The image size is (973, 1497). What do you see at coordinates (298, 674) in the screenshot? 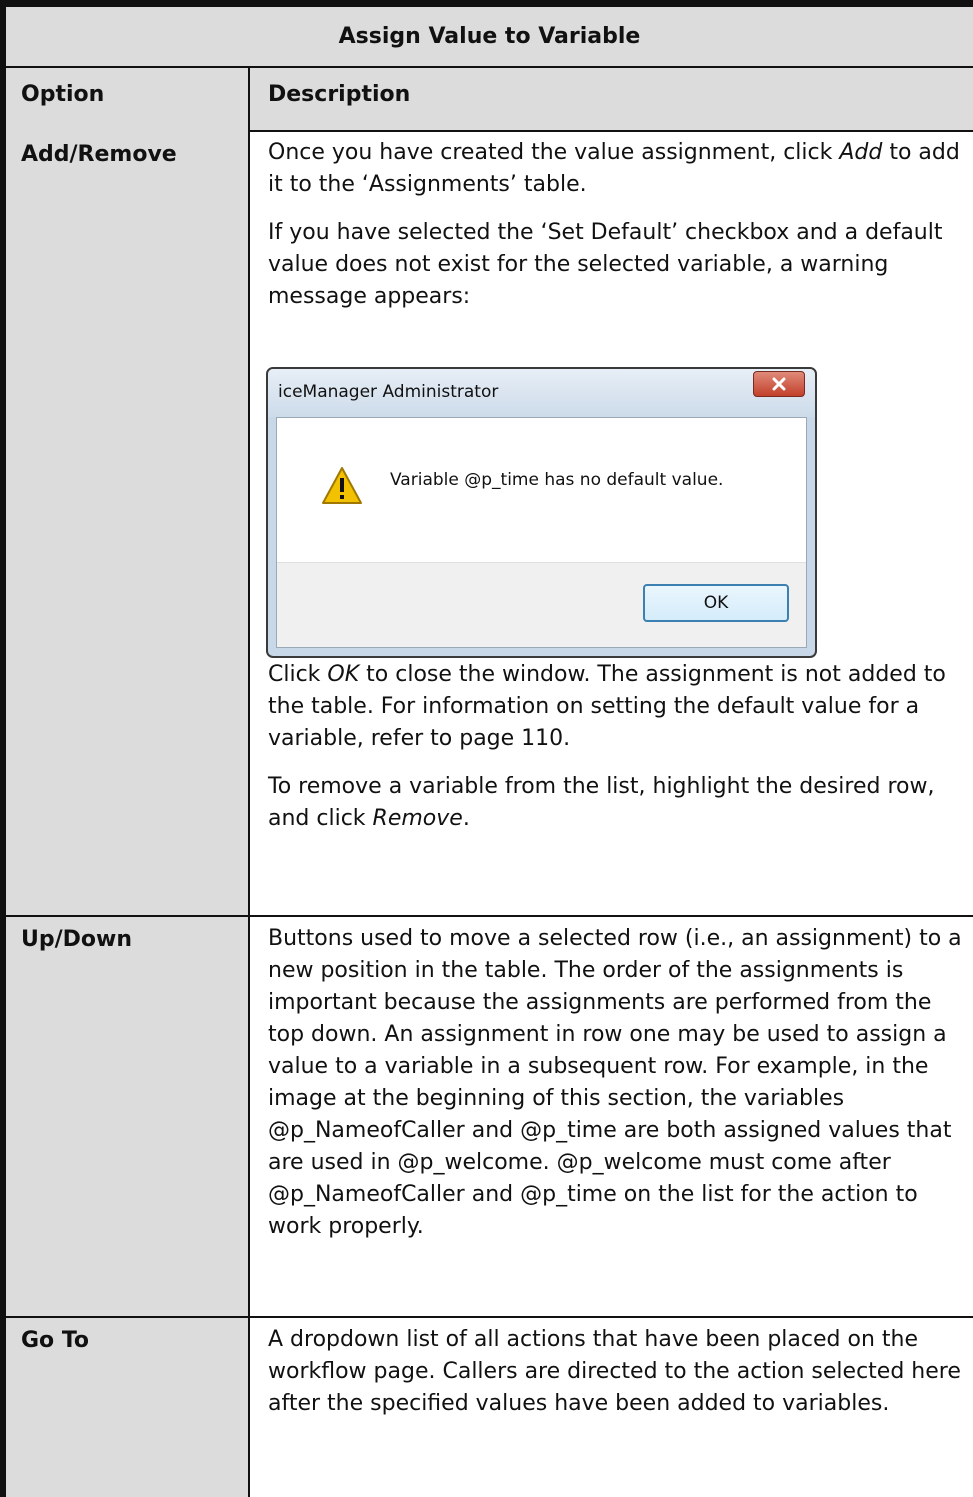
I see `text-run: Click` at bounding box center [298, 674].